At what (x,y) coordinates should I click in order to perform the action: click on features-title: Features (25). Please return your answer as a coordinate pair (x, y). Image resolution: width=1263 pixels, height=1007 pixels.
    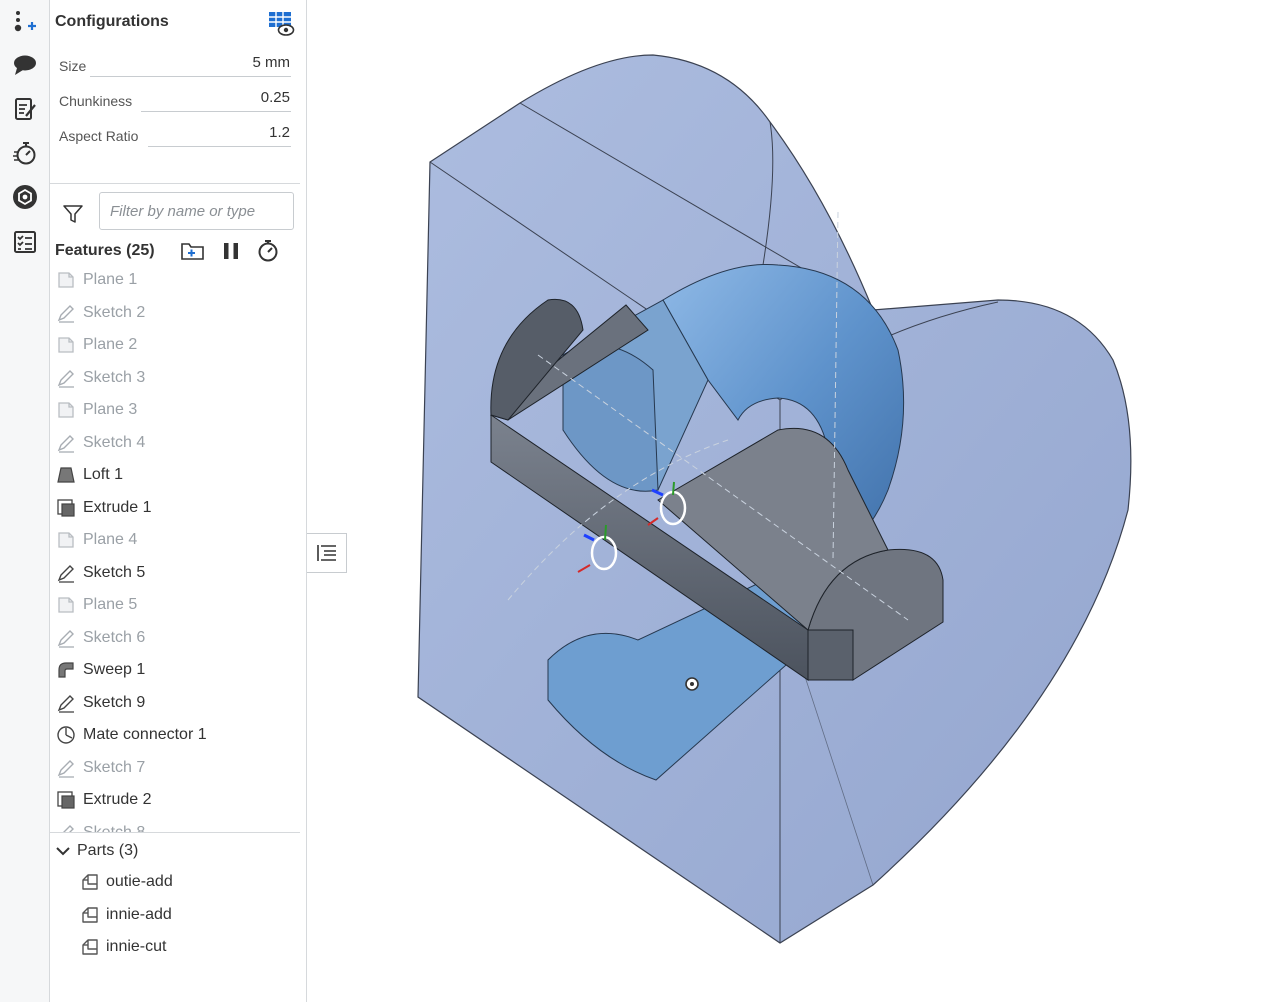
    Looking at the image, I should click on (105, 250).